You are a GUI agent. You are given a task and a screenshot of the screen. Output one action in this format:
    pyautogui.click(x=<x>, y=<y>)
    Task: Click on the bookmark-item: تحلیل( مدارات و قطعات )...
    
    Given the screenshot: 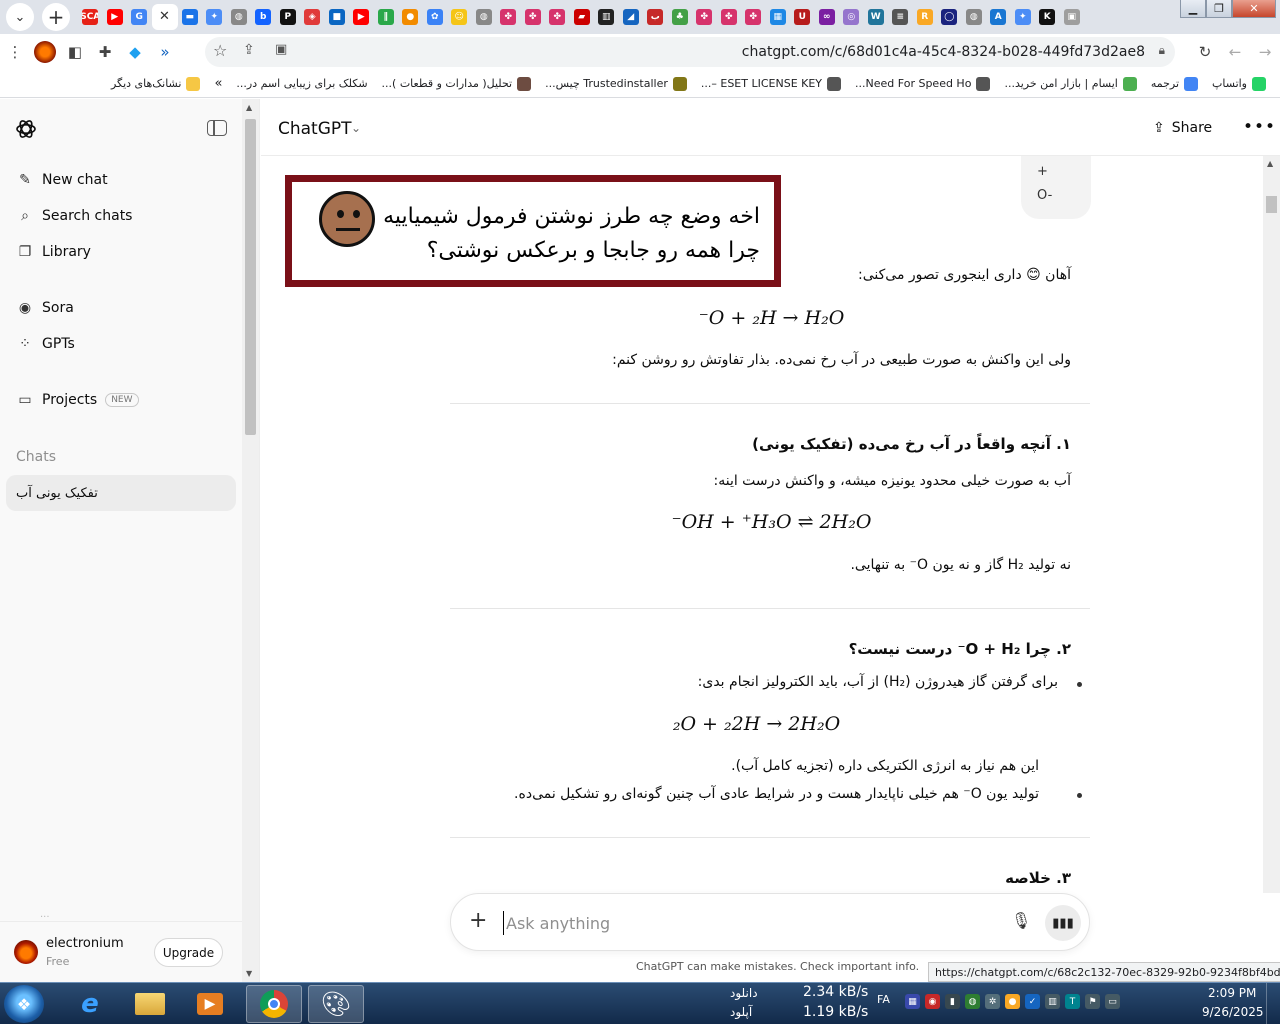 What is the action you would take?
    pyautogui.click(x=457, y=83)
    